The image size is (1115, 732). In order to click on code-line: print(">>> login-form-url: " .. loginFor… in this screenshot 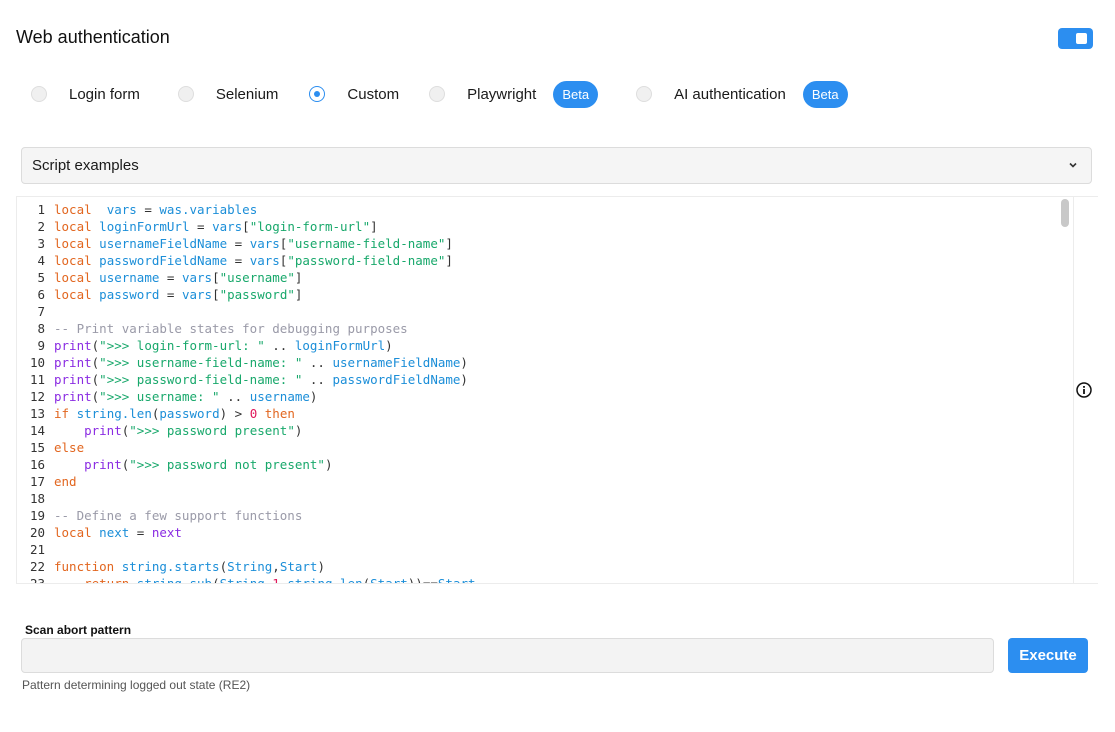, I will do `click(223, 345)`.